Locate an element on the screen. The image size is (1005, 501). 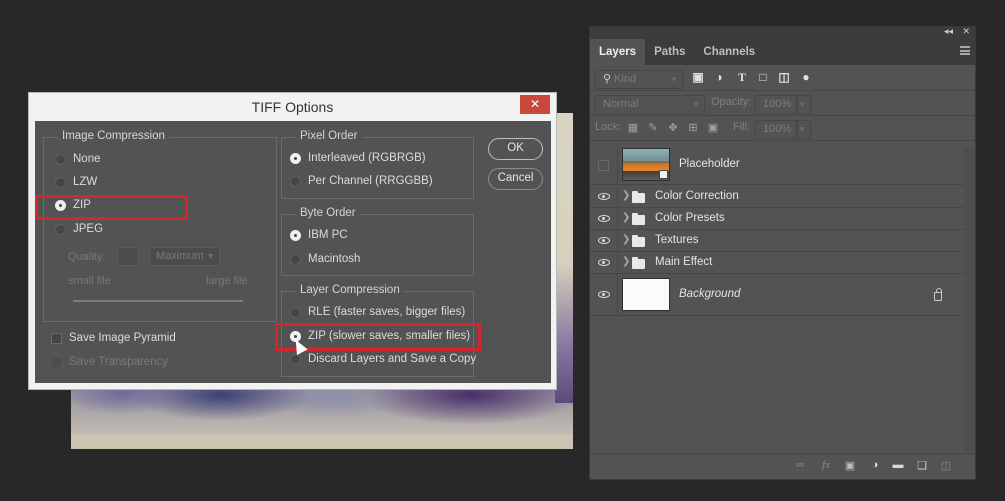
fill-label: Fill: is located at coordinates (742, 127).